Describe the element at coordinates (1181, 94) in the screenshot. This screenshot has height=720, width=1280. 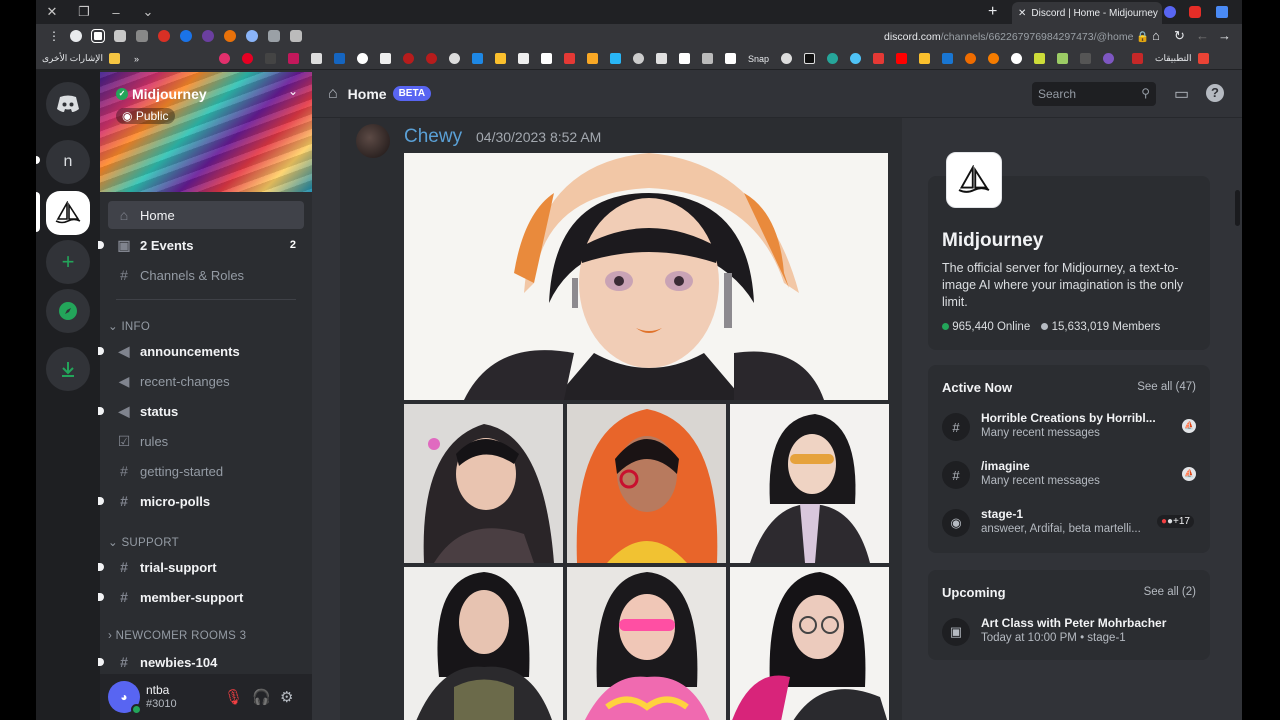
I see `inbox-icon: ▭` at that location.